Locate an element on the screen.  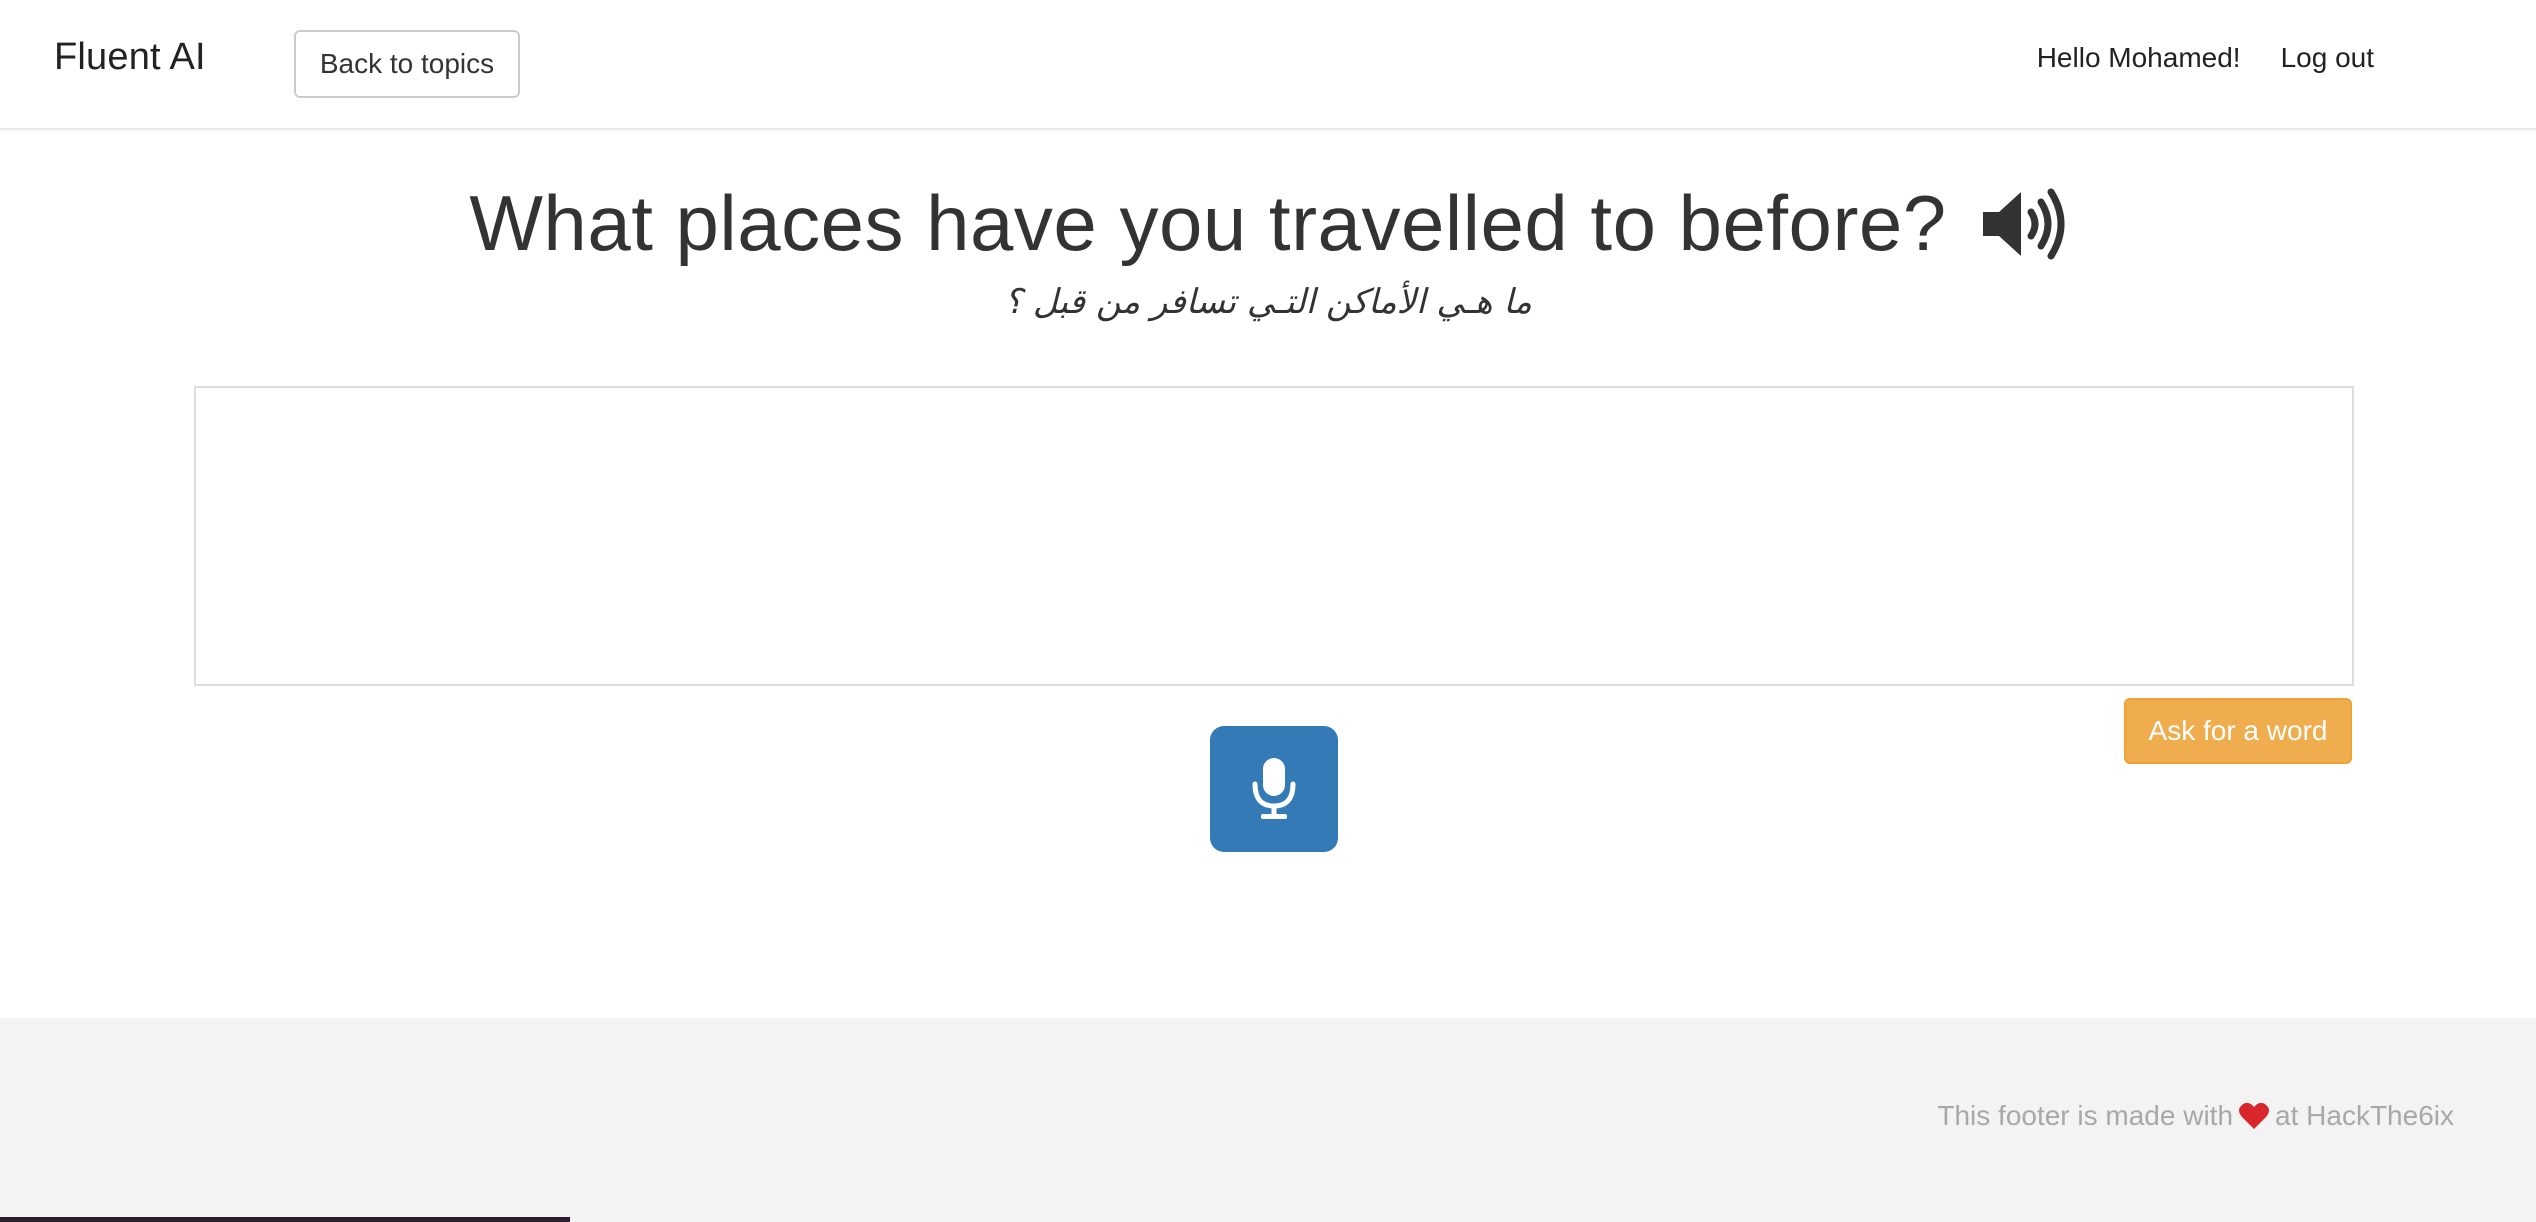
ask-for-word-button: Ask for a word is located at coordinates (2238, 731).